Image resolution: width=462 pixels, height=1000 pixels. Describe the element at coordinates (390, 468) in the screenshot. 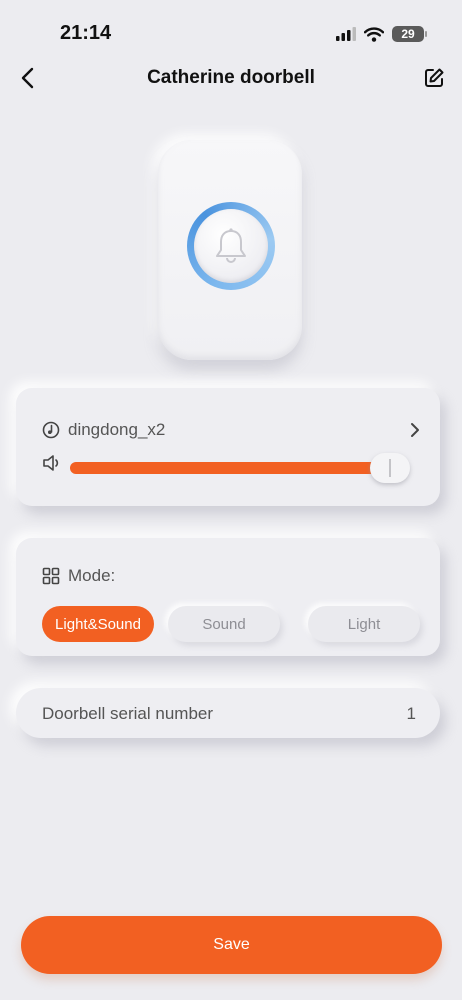

I see `volume-slider-thumb` at that location.